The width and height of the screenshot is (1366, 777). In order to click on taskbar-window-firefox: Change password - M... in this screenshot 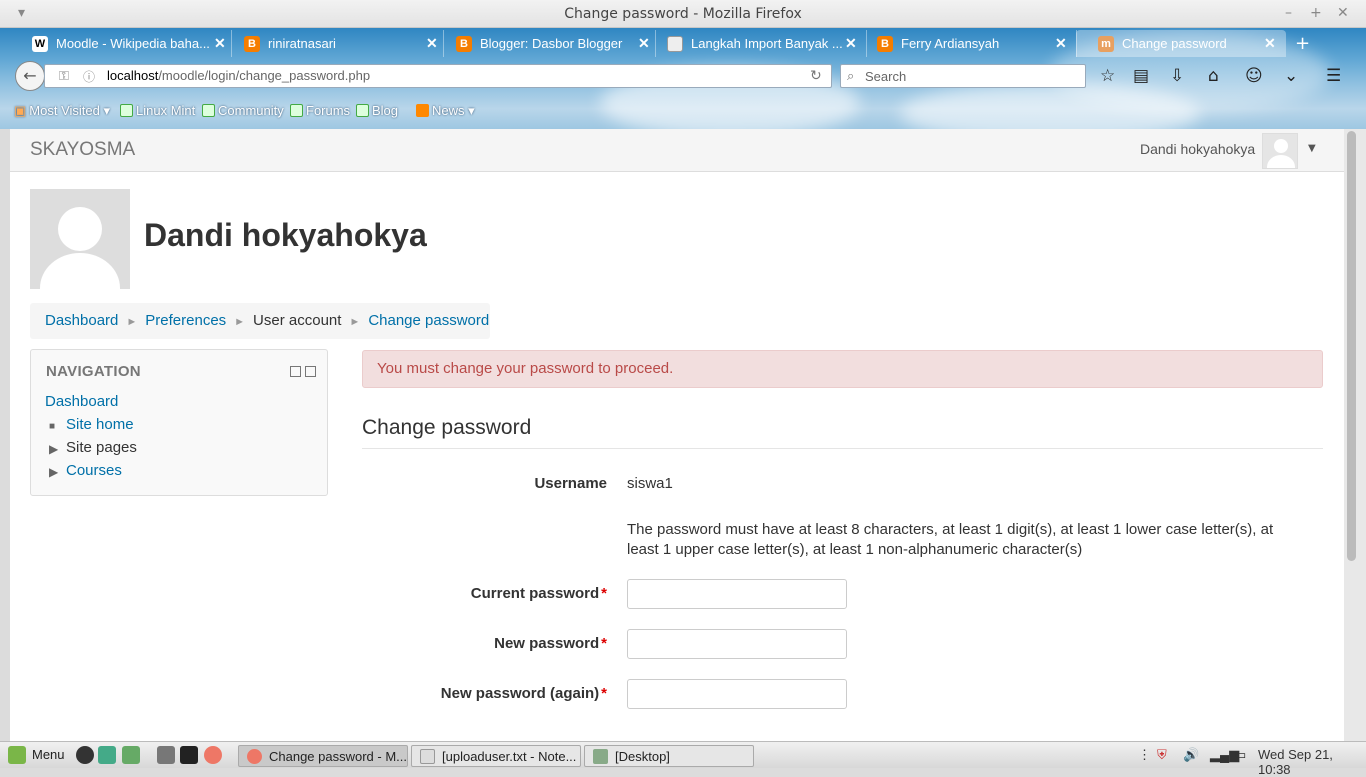, I will do `click(323, 756)`.